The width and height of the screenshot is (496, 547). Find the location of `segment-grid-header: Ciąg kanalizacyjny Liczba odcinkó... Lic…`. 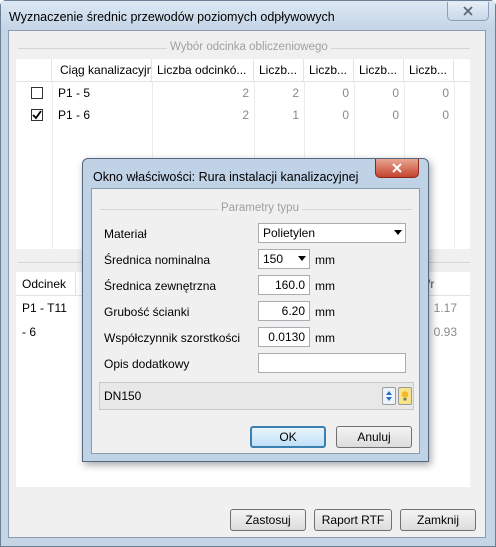

segment-grid-header: Ciąg kanalizacyjny Liczba odcinkó... Lic… is located at coordinates (243, 70).